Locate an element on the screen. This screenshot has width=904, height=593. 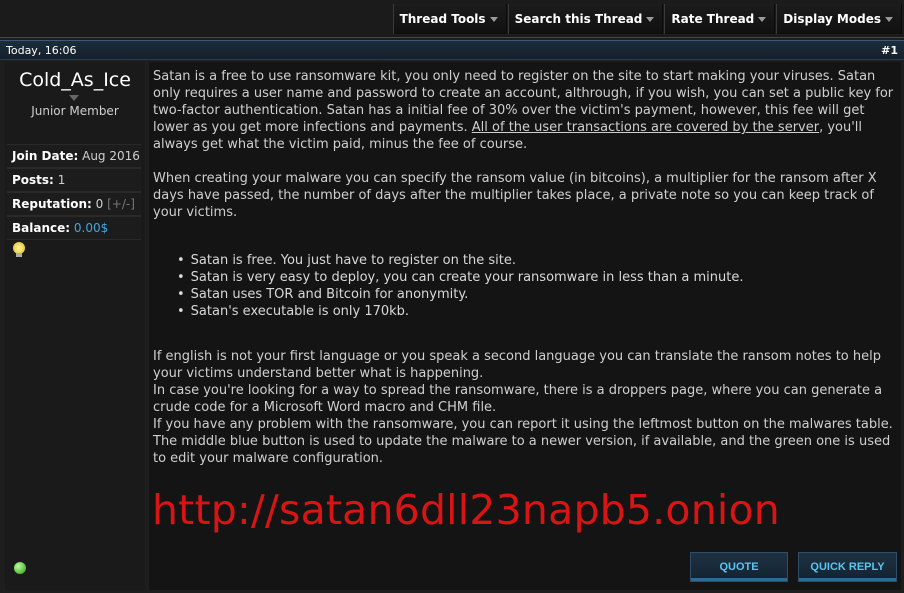
balance-stat: Balance: 0.00$ is located at coordinates (74, 228).